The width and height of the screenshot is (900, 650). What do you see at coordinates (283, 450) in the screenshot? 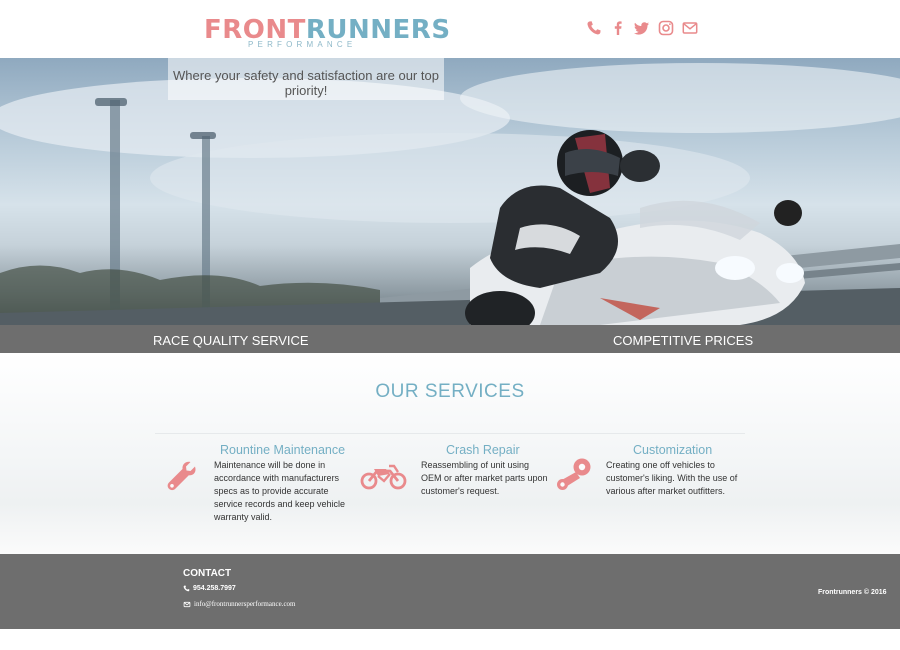
I see `service-title-maintenance: Rountine Maintenance` at bounding box center [283, 450].